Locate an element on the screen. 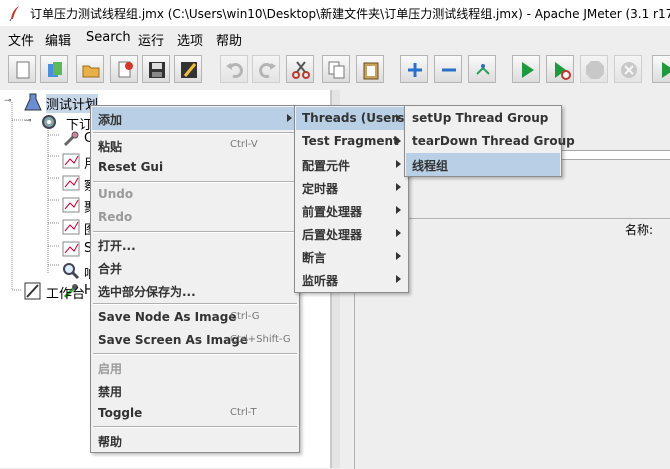 The width and height of the screenshot is (670, 469). plus-icon is located at coordinates (415, 70).